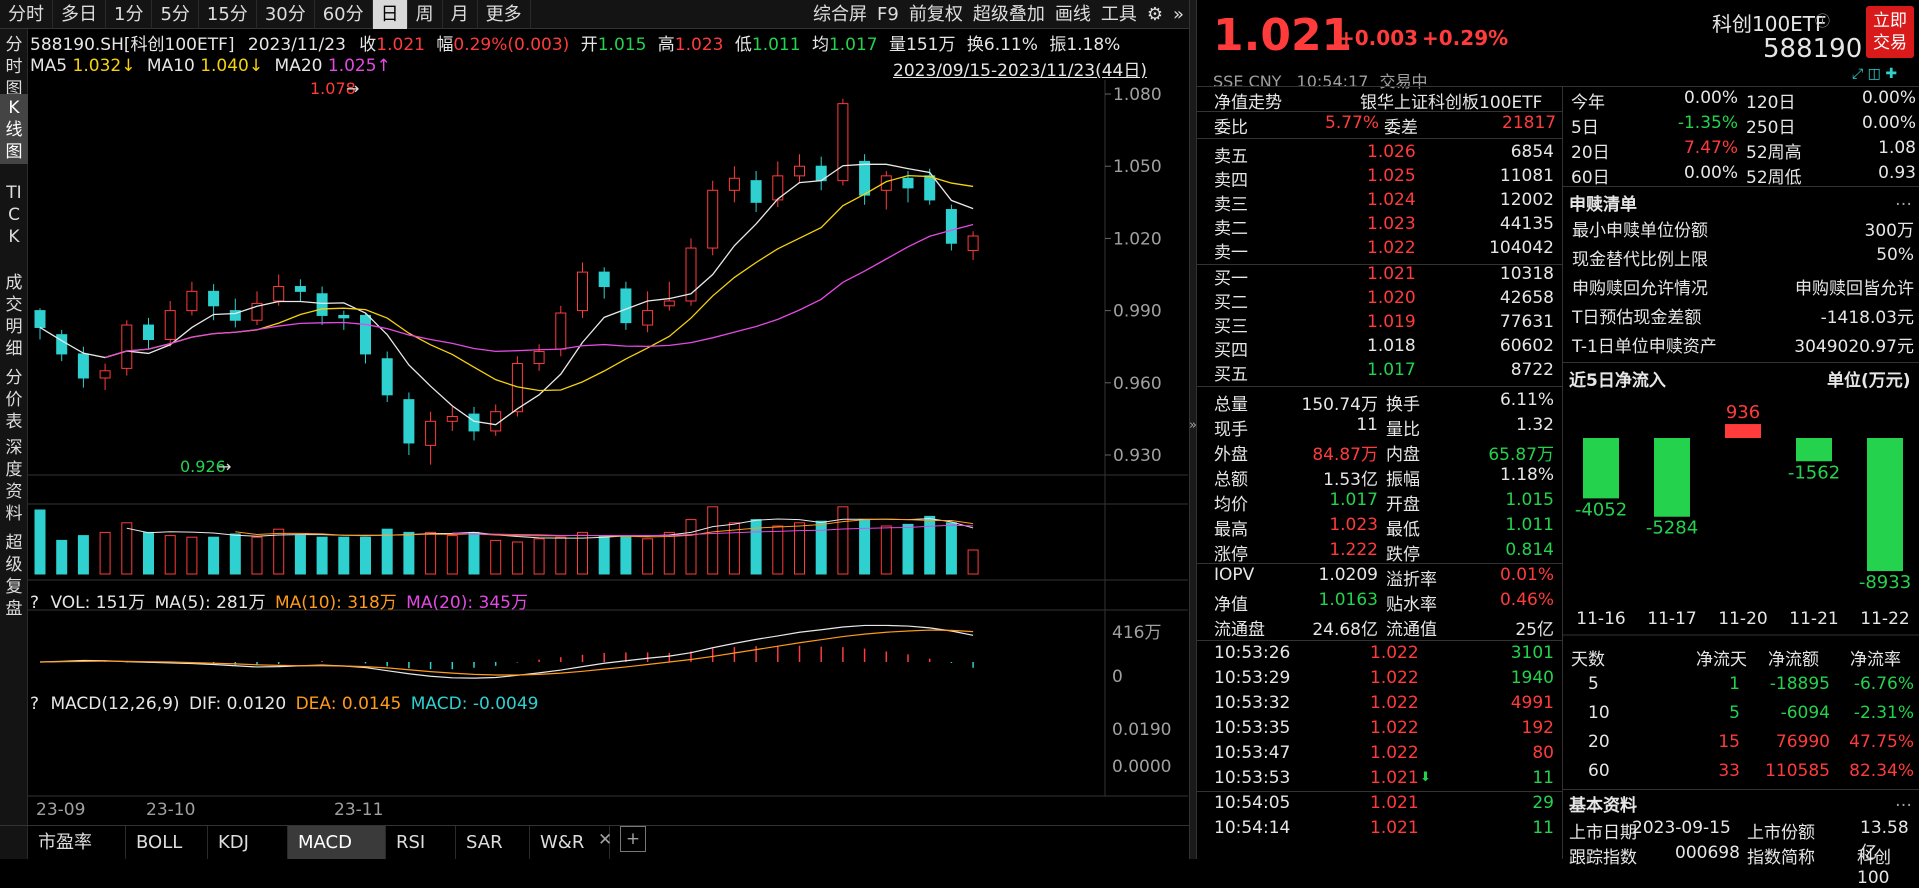  Describe the element at coordinates (14, 65) in the screenshot. I see `left-nav-item: 分时图` at that location.